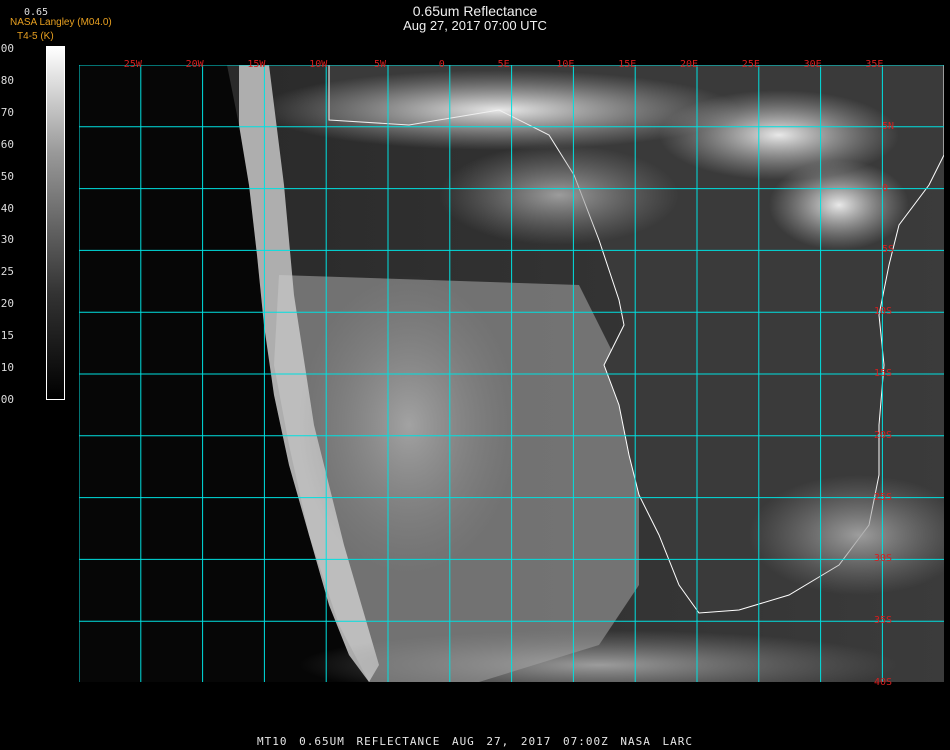  What do you see at coordinates (883, 497) in the screenshot?
I see `latitude-label: 25S` at bounding box center [883, 497].